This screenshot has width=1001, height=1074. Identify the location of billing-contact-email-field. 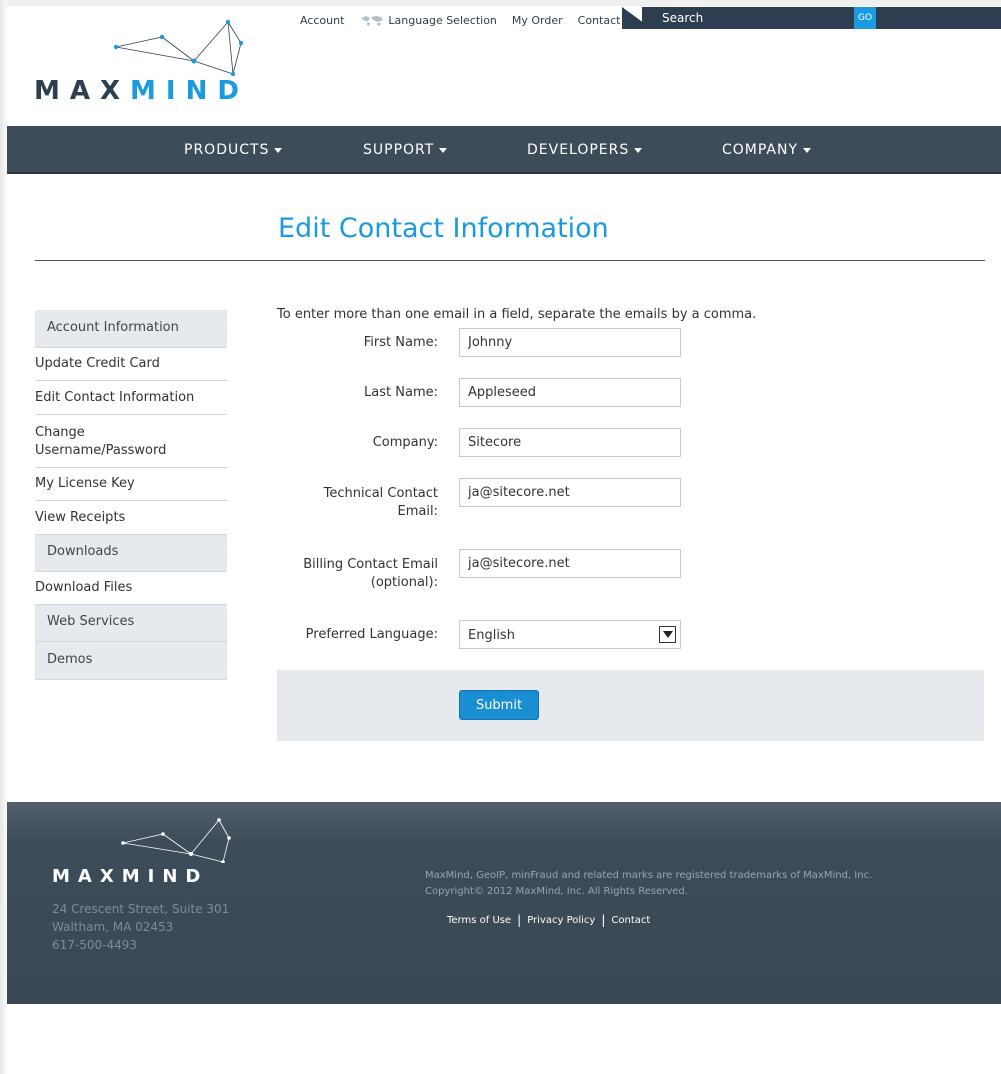
(570, 563).